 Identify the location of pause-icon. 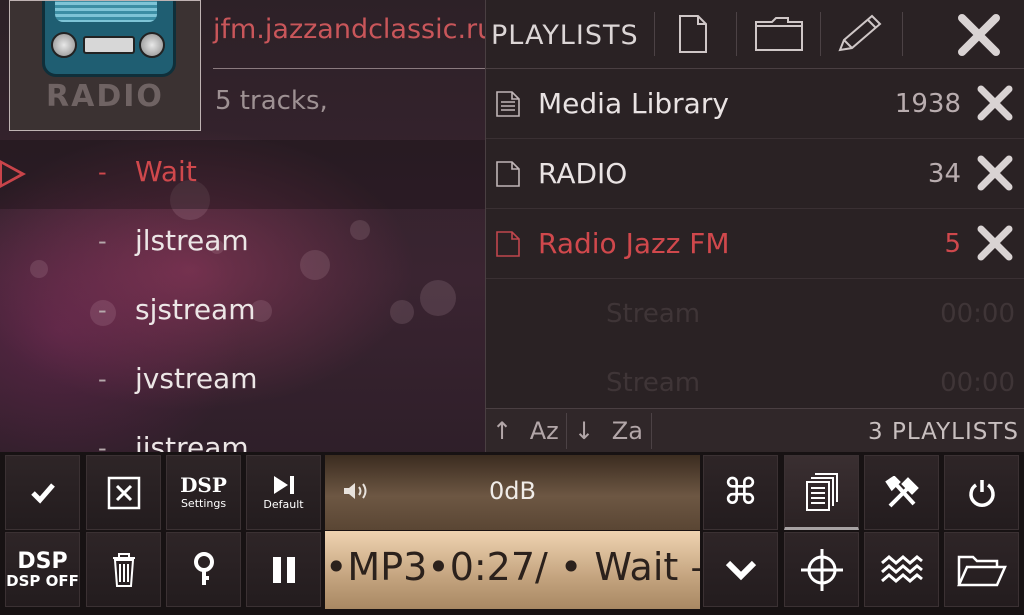
(283, 569).